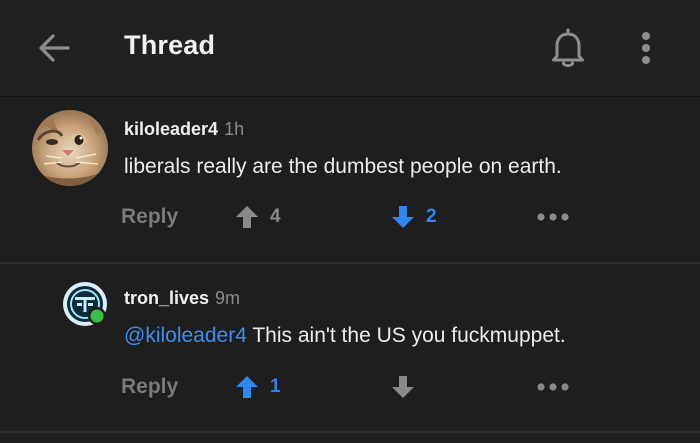 The image size is (700, 443). I want to click on upvote-button: 1, so click(257, 387).